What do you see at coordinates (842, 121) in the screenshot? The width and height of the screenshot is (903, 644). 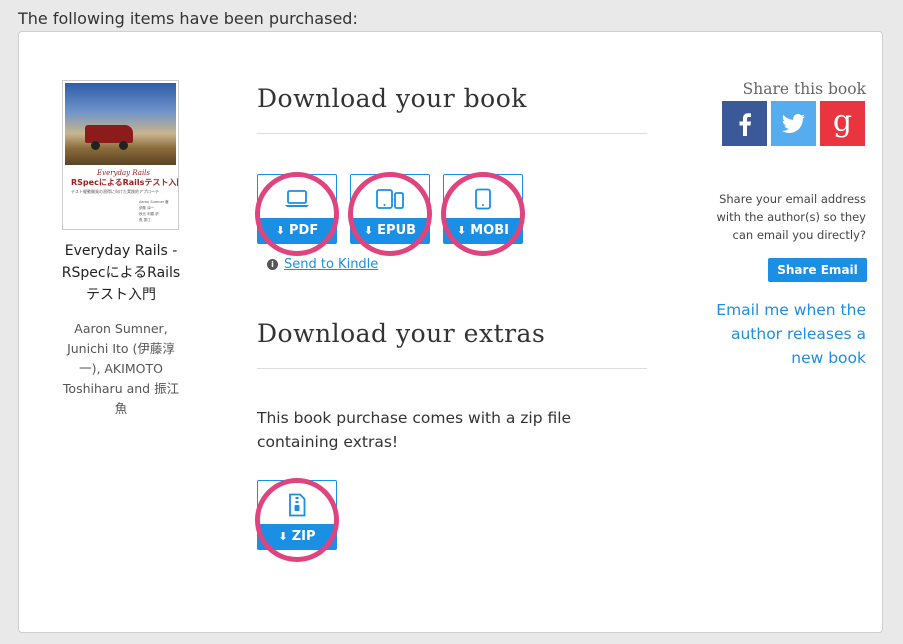 I see `google-icon: g` at bounding box center [842, 121].